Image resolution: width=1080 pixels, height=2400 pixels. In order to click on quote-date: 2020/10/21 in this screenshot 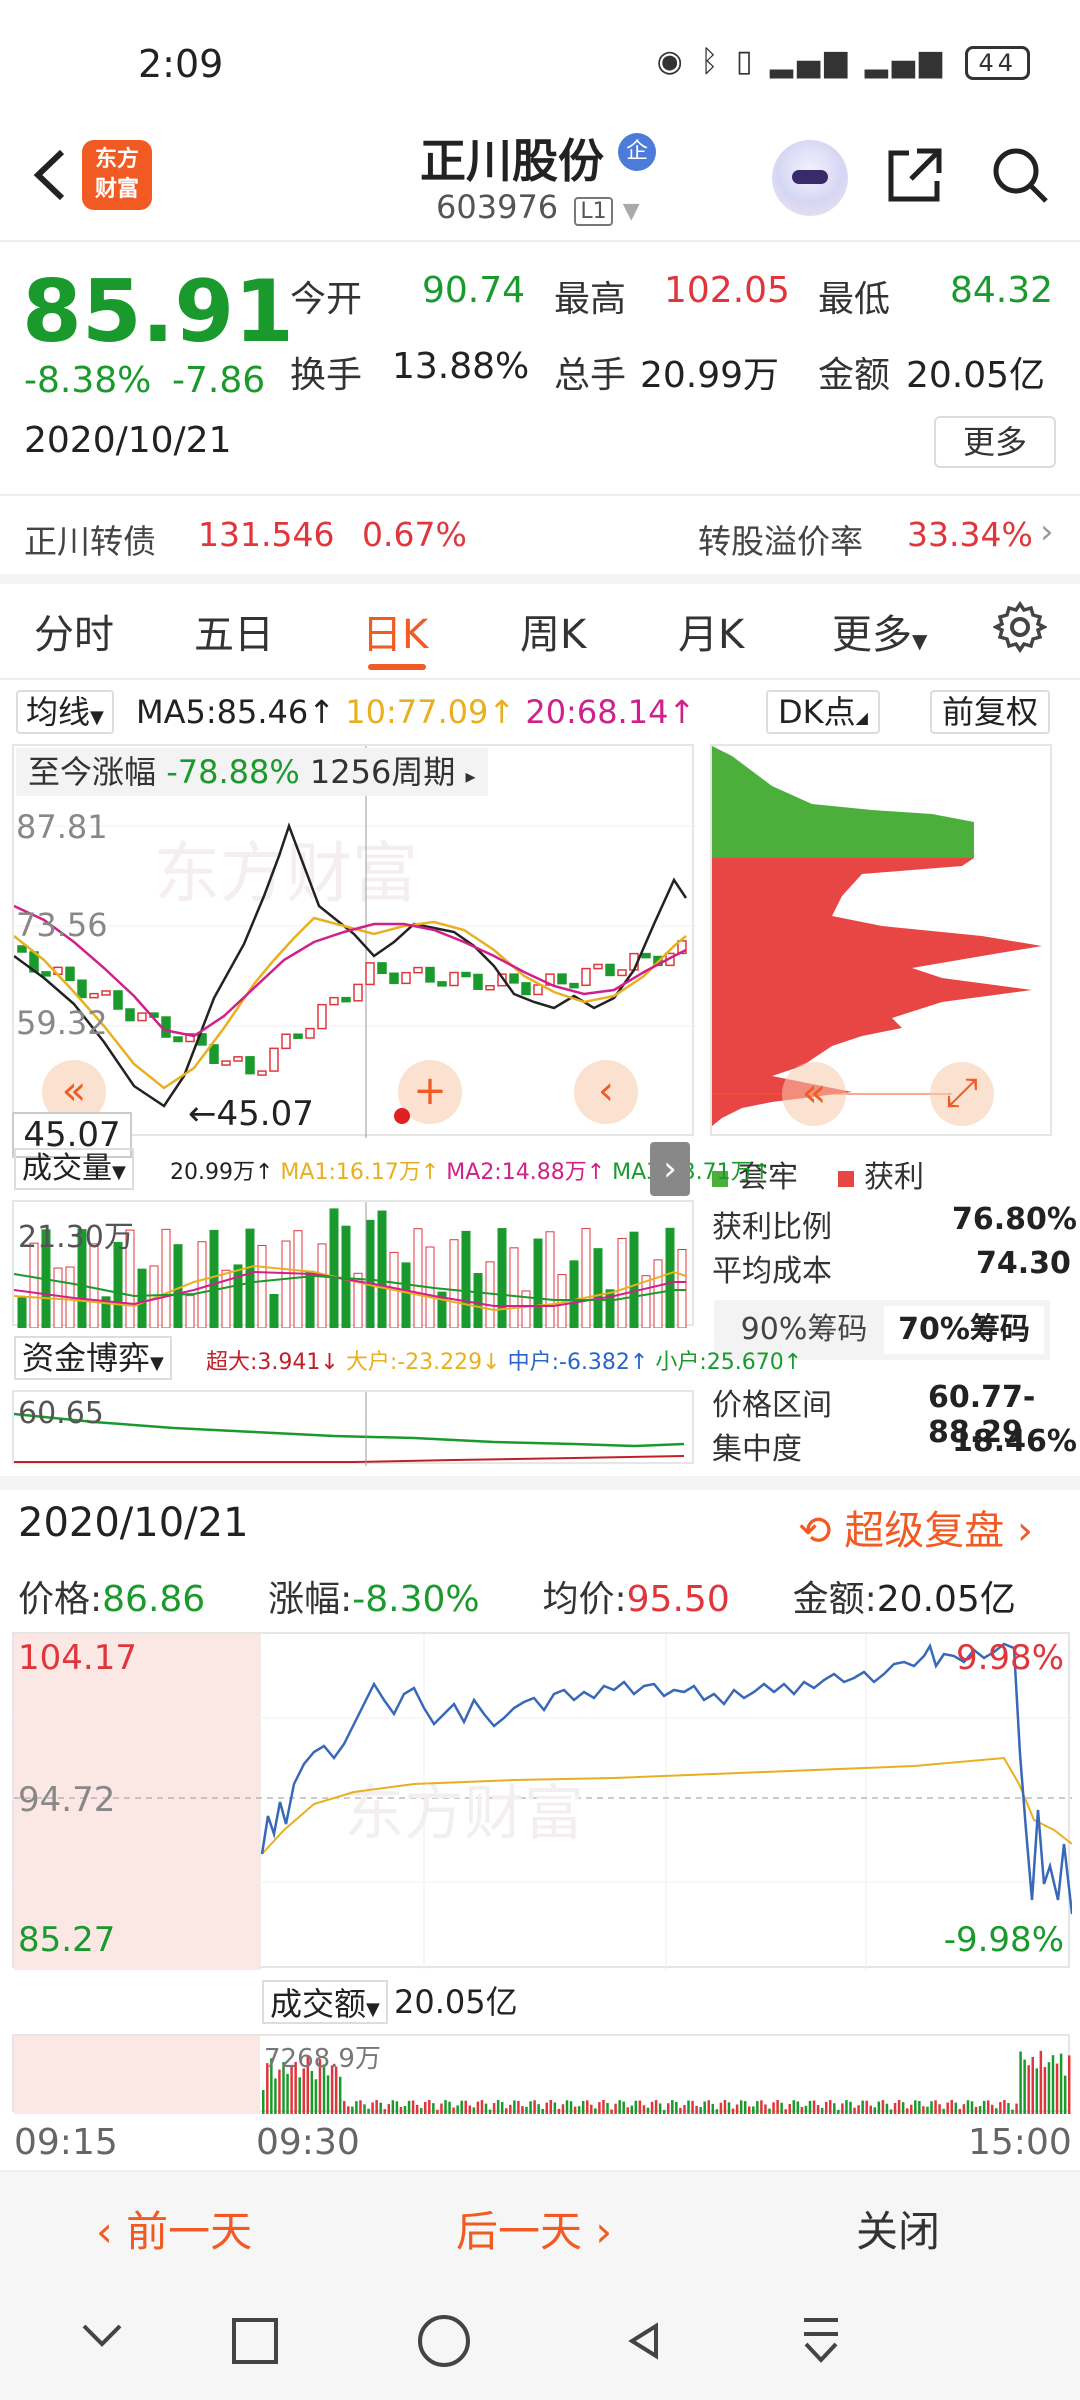, I will do `click(128, 440)`.